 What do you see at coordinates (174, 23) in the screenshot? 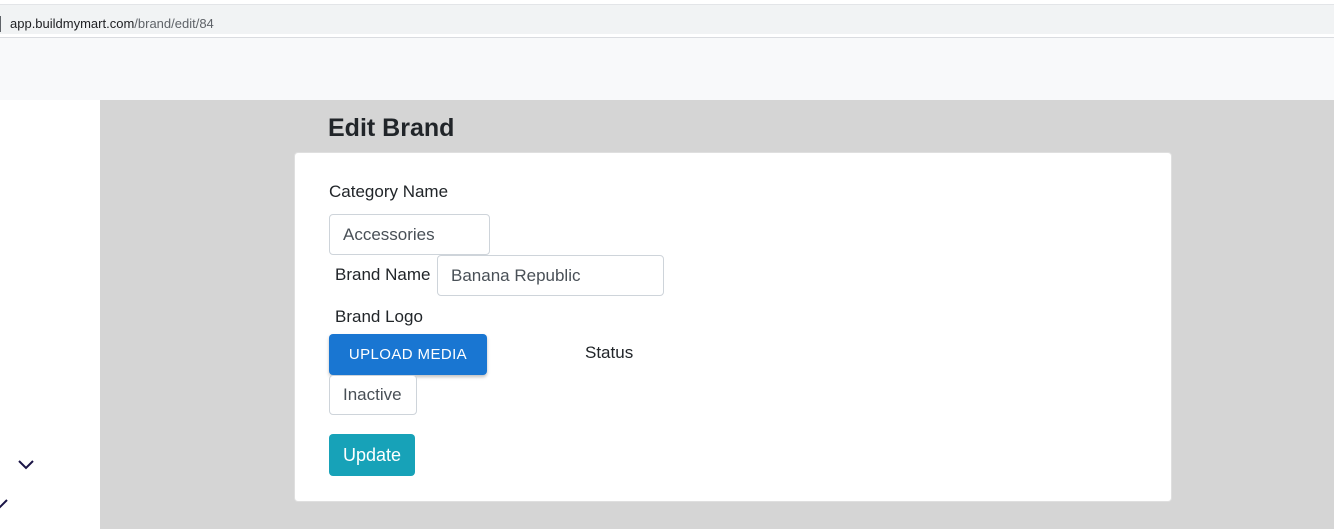
I see `url-path: /brand/edit/84` at bounding box center [174, 23].